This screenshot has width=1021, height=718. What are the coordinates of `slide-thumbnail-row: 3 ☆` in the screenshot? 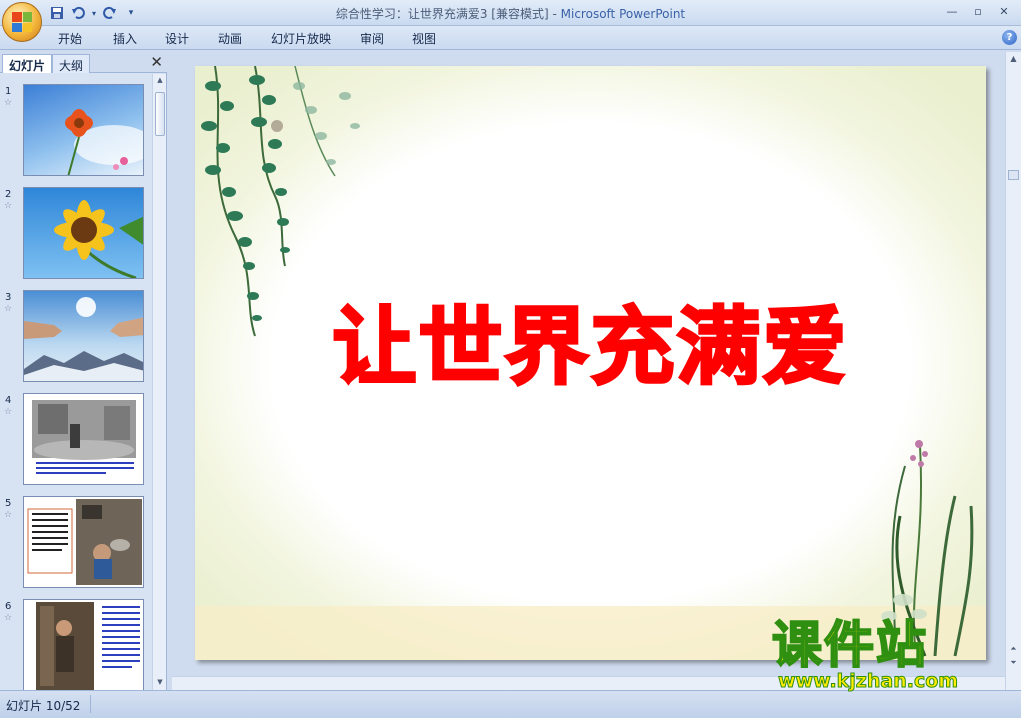 It's located at (76, 337).